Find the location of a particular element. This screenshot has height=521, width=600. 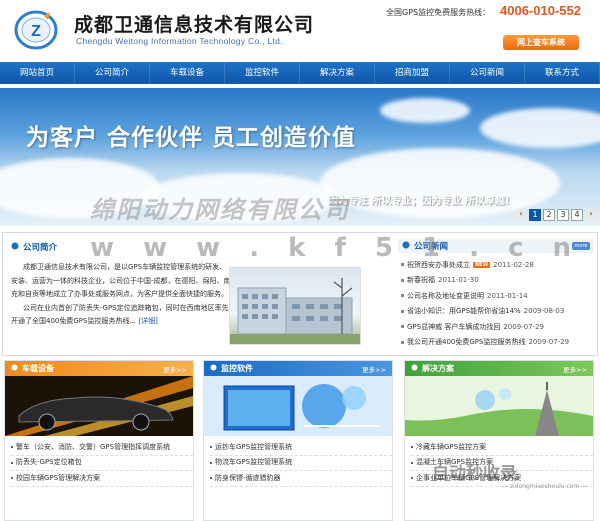

news-item: 新春祝福 2011-01-30 is located at coordinates (499, 281).